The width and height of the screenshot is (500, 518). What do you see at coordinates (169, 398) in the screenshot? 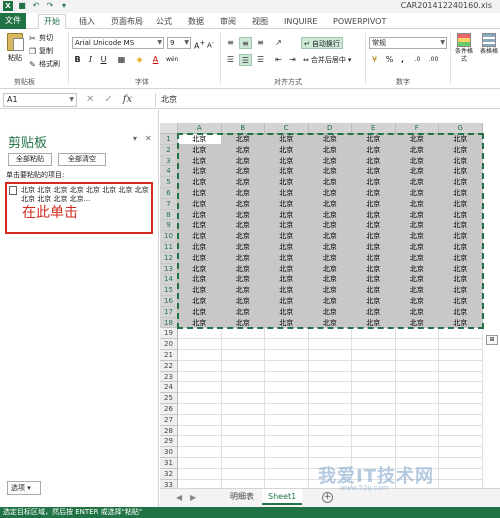
I see `row-header: 25` at bounding box center [169, 398].